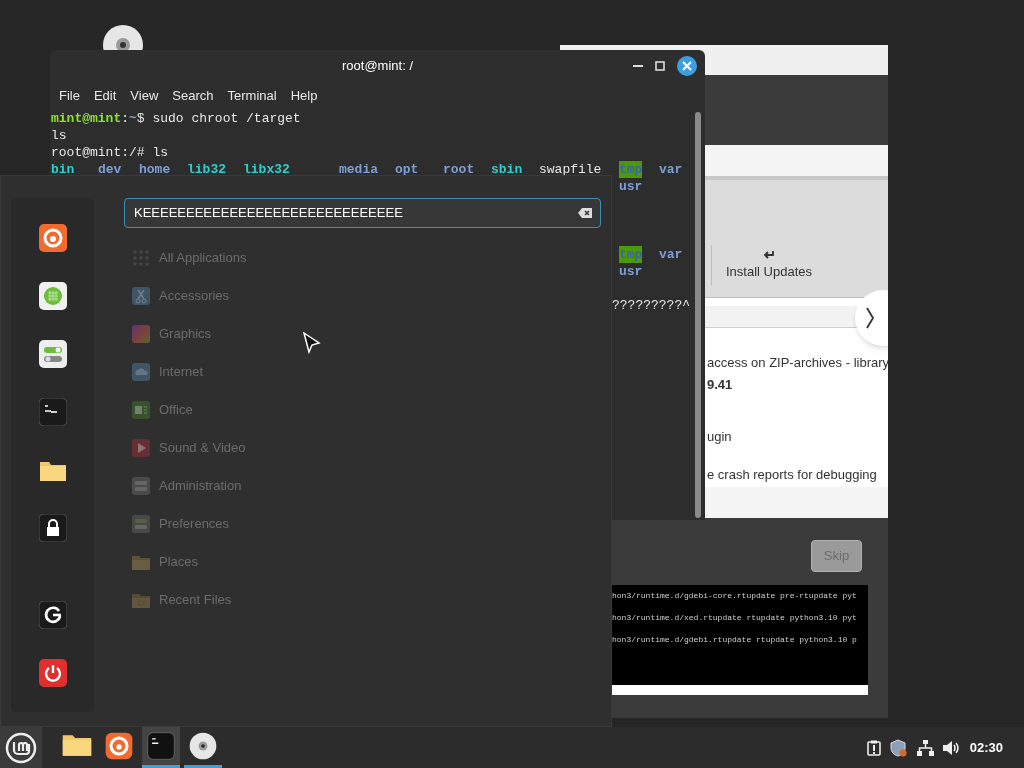  I want to click on software-manager-icon, so click(52, 296).